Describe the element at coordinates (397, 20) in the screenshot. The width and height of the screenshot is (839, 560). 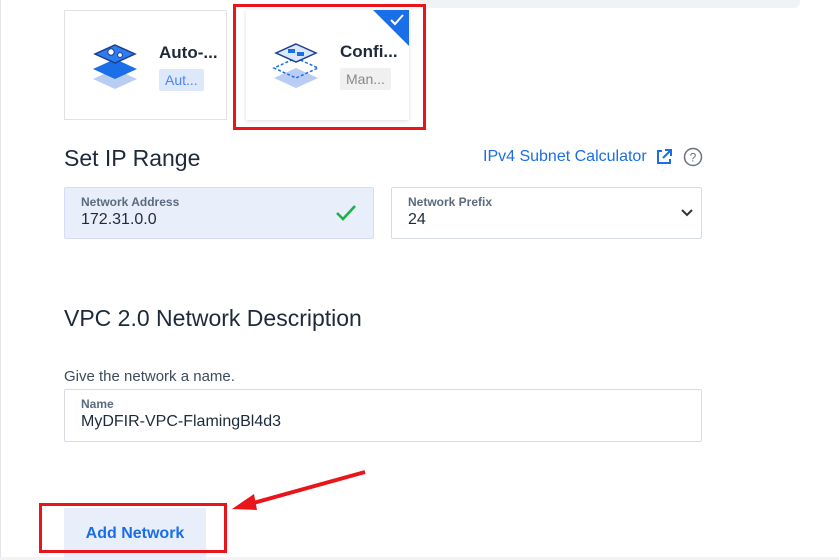
I see `check-icon` at that location.